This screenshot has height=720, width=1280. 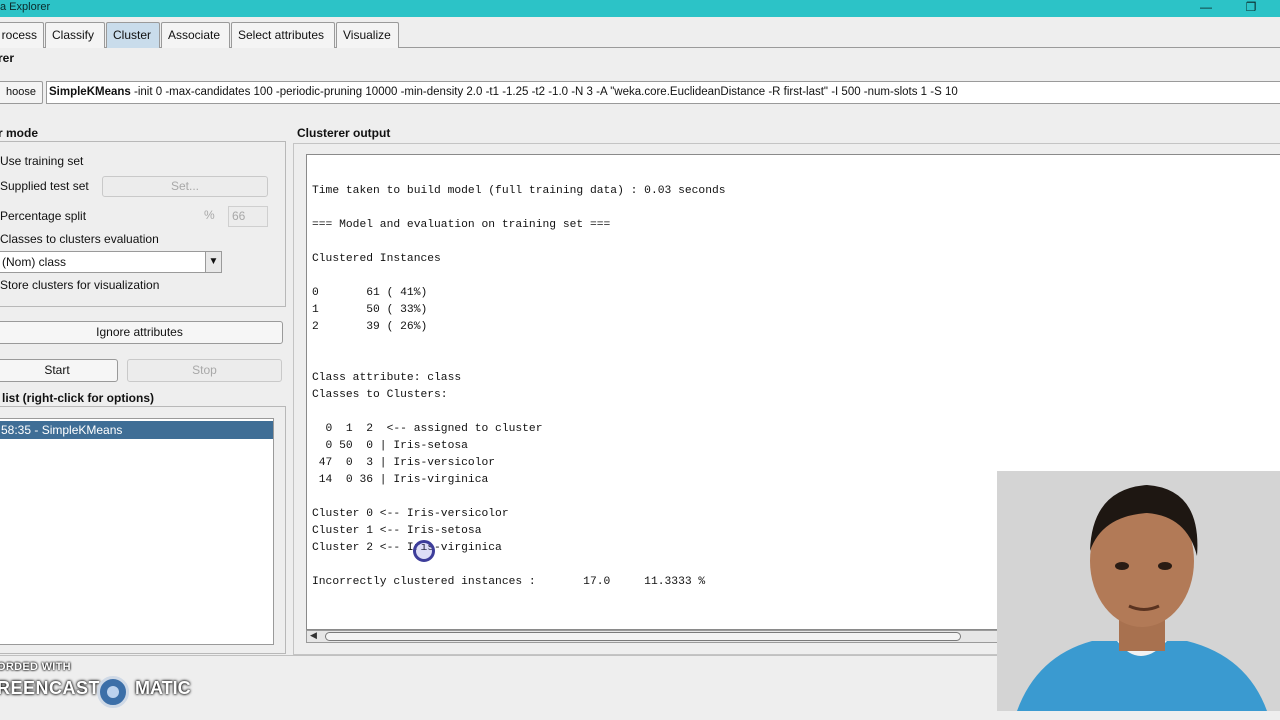 What do you see at coordinates (50, 688) in the screenshot?
I see `watermark-screencast: REENCAST` at bounding box center [50, 688].